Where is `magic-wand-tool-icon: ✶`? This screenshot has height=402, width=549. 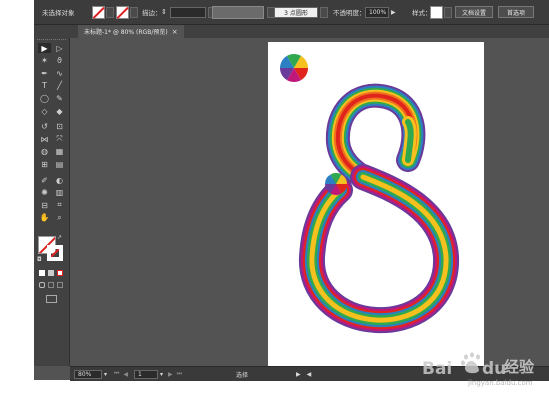
magic-wand-tool-icon: ✶ is located at coordinates (44, 61).